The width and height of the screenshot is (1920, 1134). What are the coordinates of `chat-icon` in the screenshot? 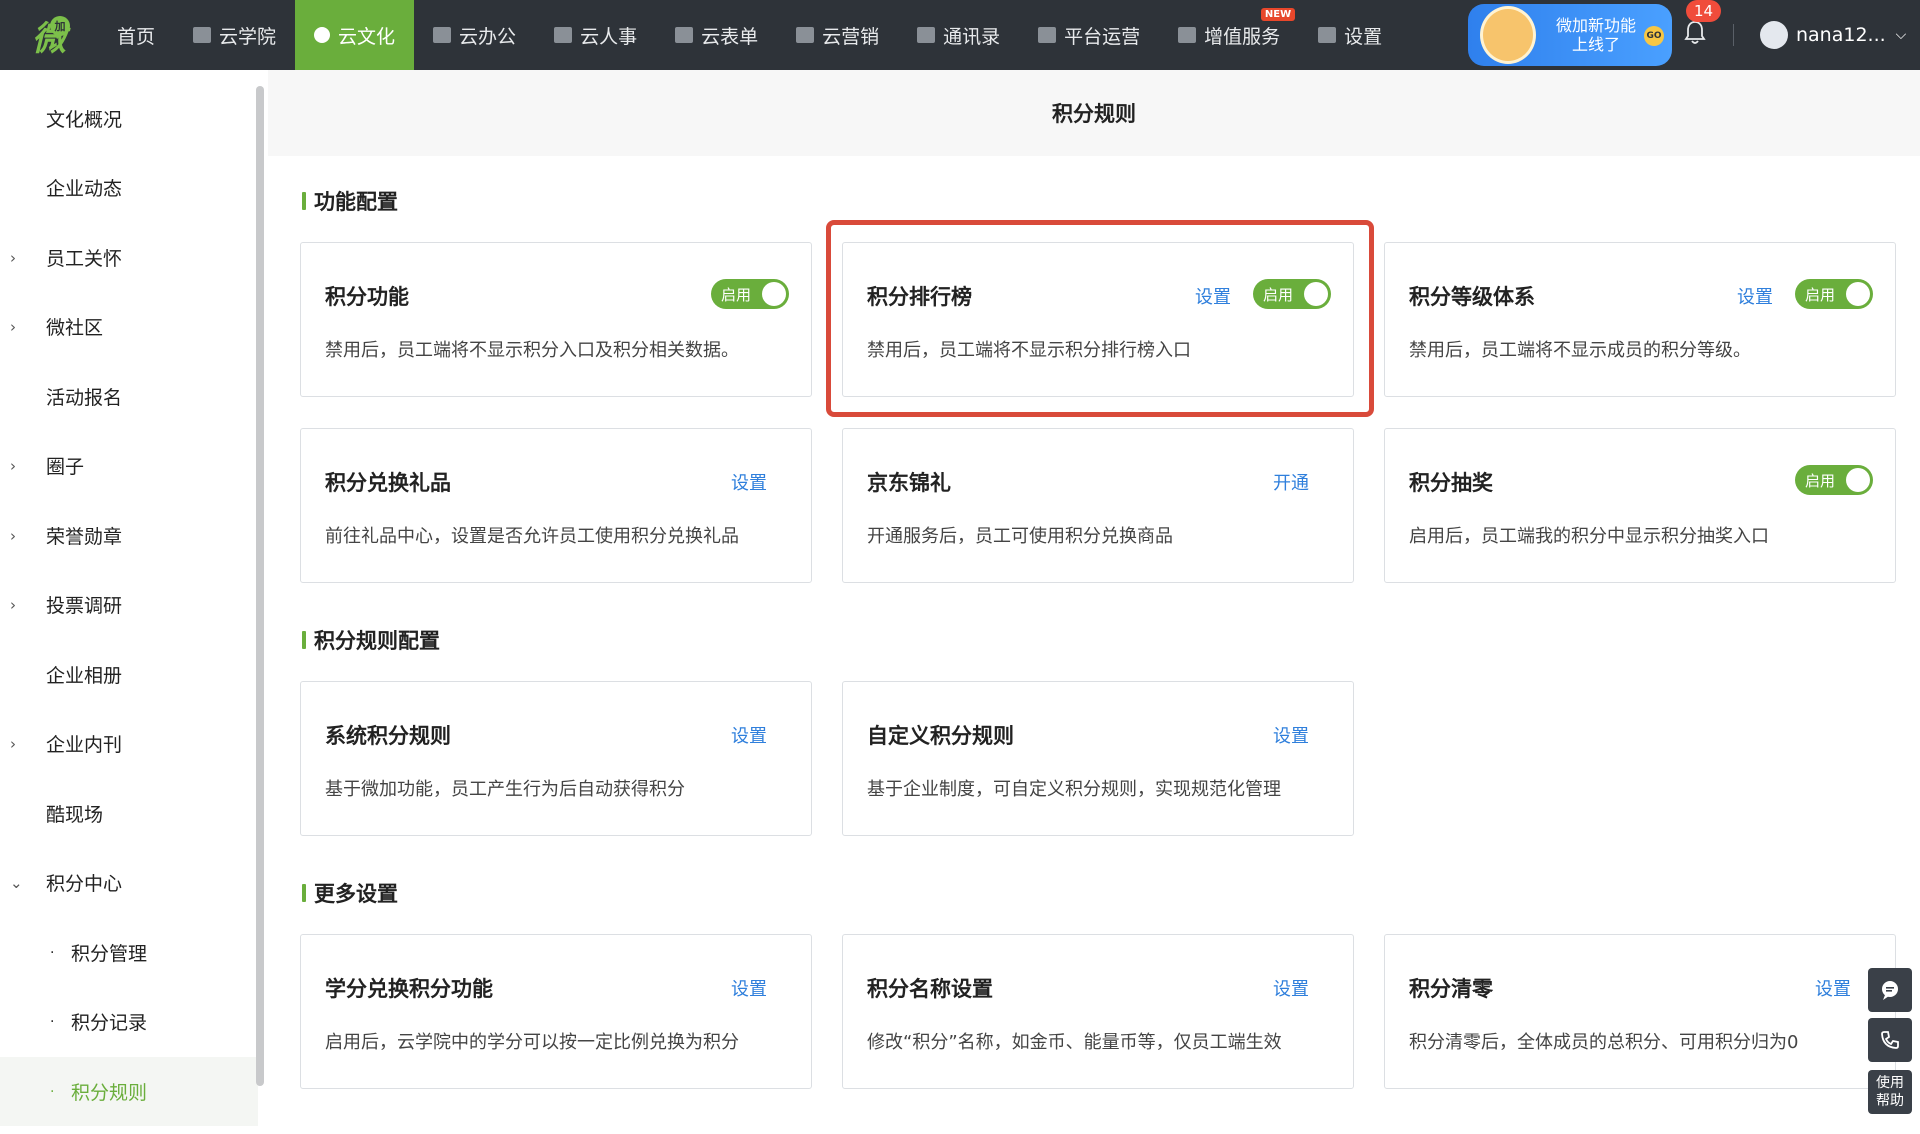 It's located at (1890, 990).